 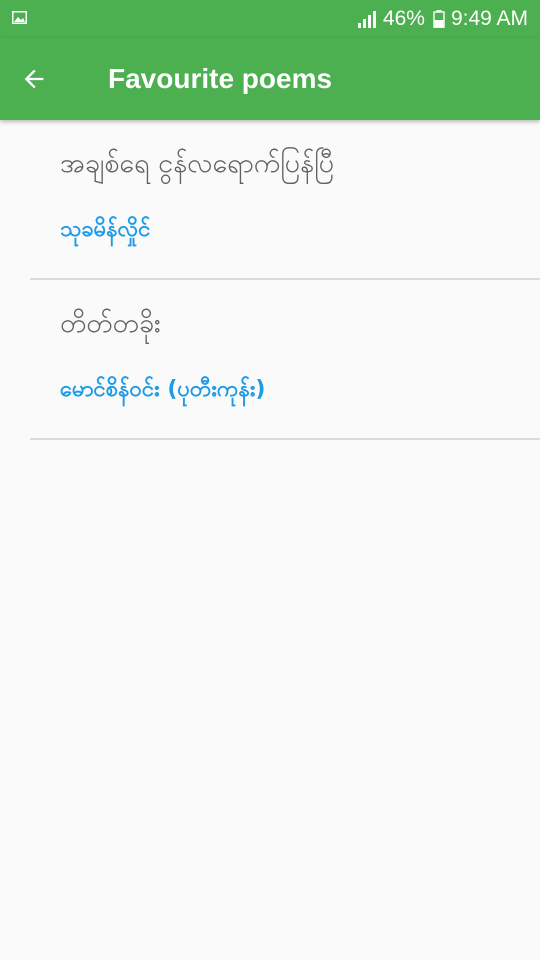 What do you see at coordinates (110, 323) in the screenshot?
I see `poem-title: တိတ်တခိုး` at bounding box center [110, 323].